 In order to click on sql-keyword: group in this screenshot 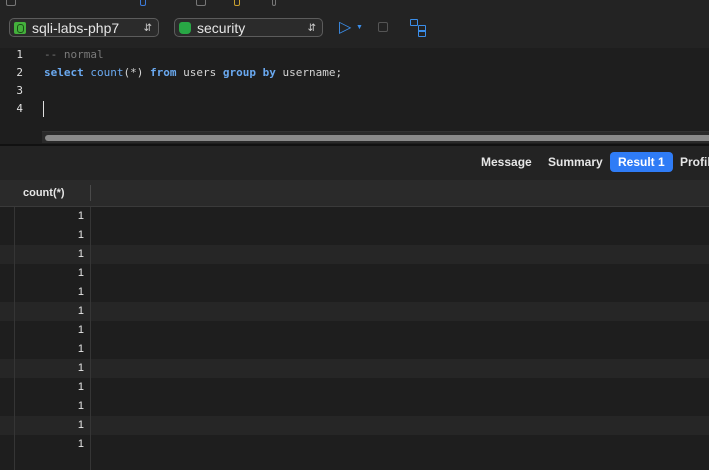, I will do `click(239, 72)`.